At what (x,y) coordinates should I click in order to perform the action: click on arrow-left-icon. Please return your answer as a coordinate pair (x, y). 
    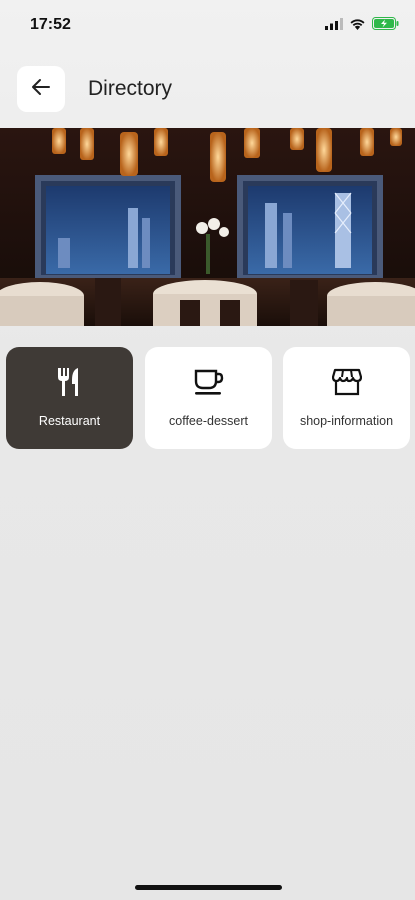
    Looking at the image, I should click on (41, 89).